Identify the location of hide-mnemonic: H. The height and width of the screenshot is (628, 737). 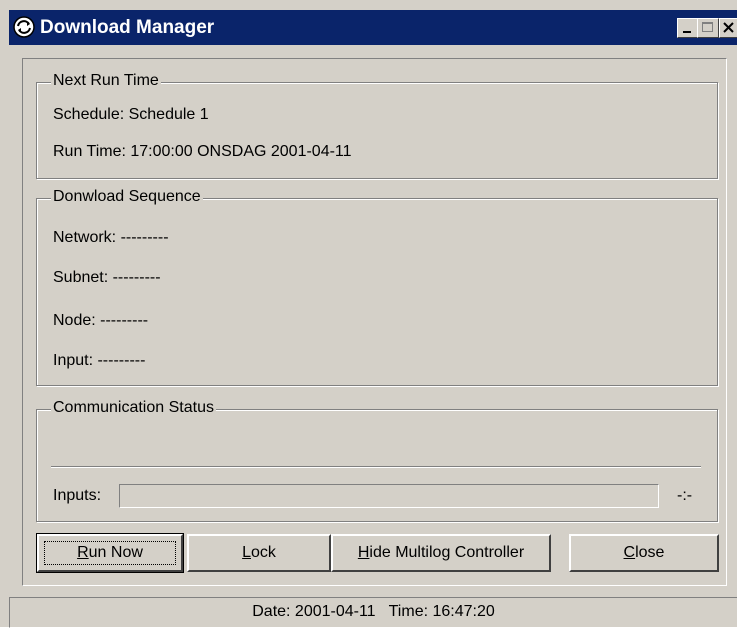
(363, 552).